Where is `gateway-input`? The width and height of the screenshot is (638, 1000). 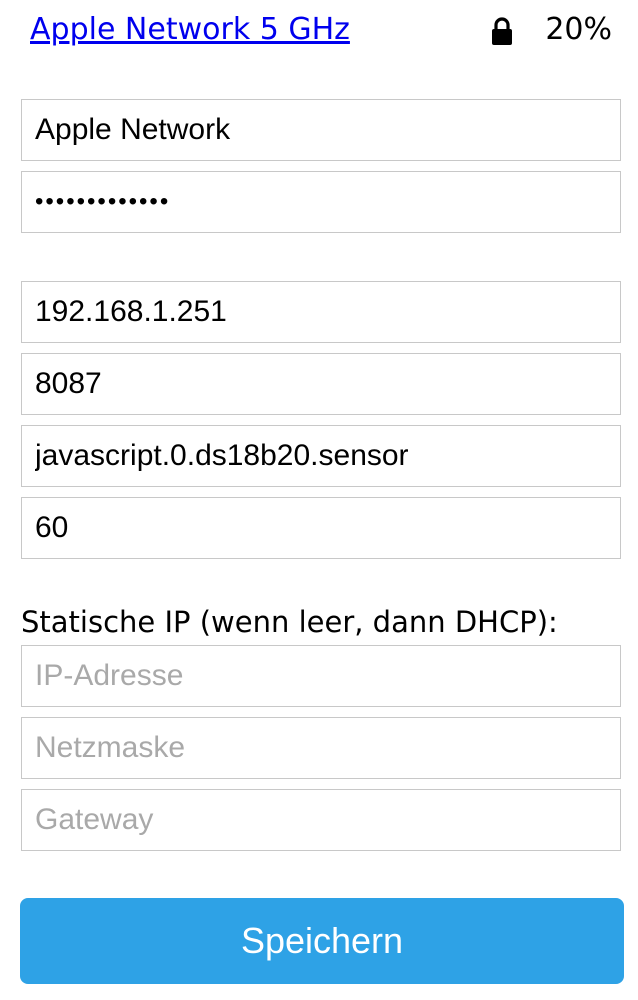 gateway-input is located at coordinates (321, 820).